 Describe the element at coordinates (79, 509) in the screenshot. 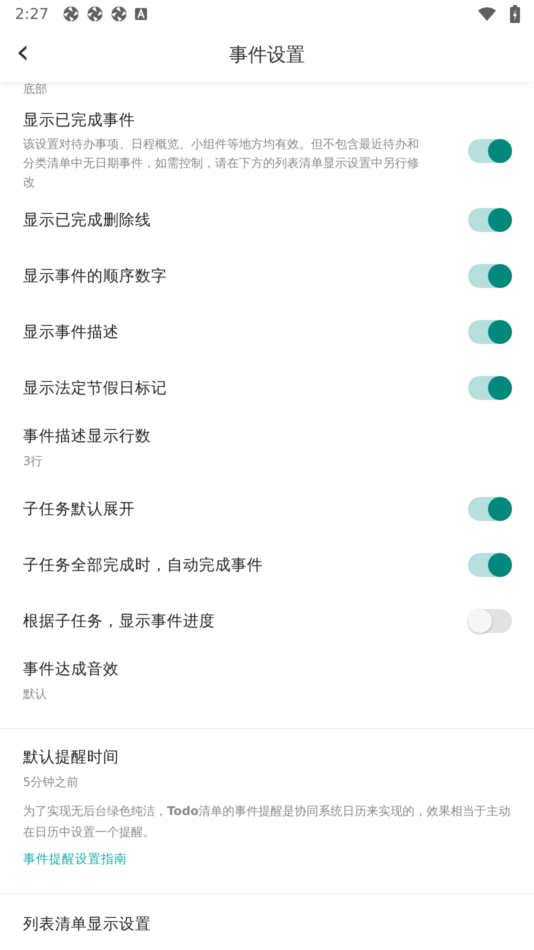

I see `setting-title: 子任务默认展开` at that location.